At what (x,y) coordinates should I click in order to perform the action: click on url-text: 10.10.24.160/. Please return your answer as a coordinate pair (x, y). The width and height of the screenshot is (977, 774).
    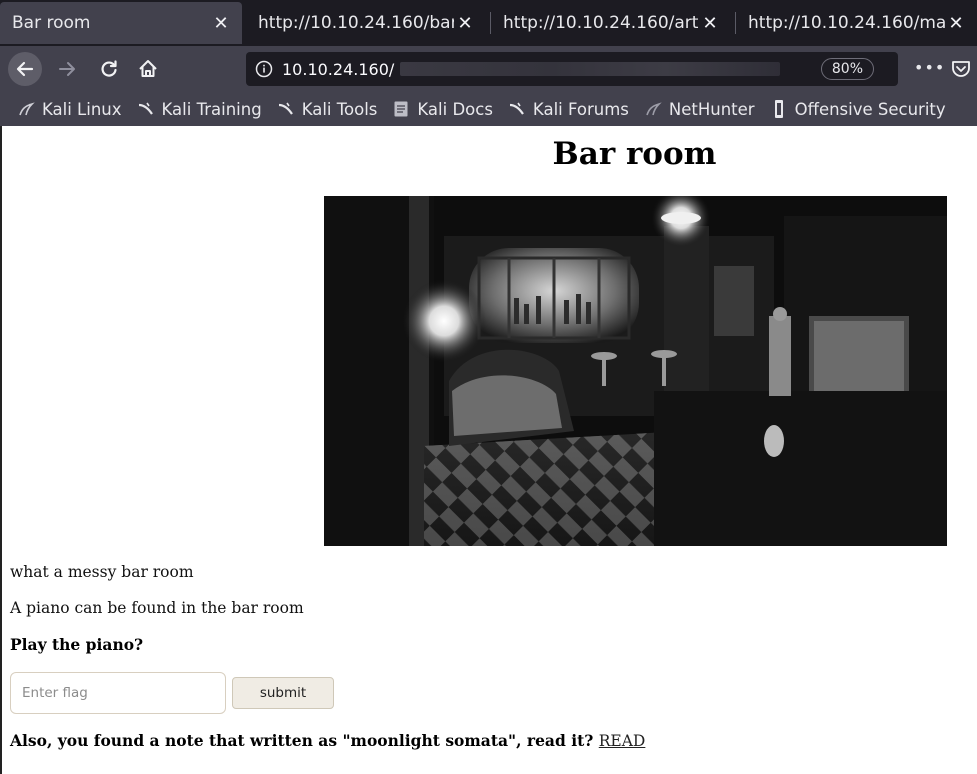
    Looking at the image, I should click on (338, 69).